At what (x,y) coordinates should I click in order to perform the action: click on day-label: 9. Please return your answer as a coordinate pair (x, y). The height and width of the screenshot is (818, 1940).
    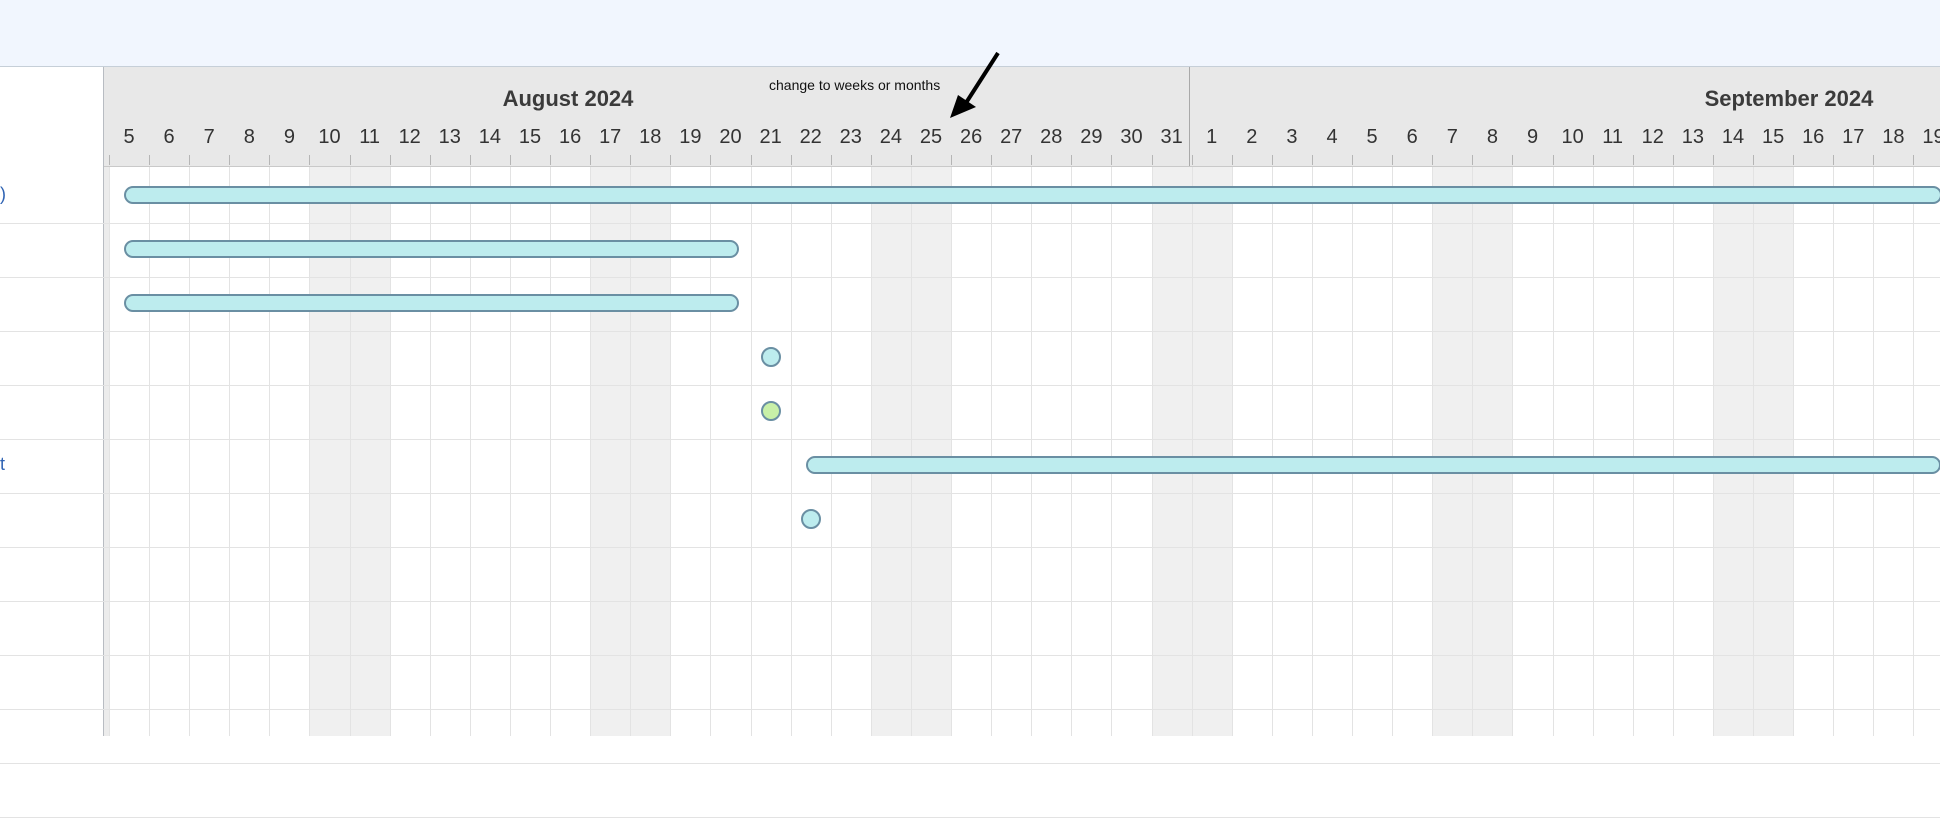
    Looking at the image, I should click on (1533, 137).